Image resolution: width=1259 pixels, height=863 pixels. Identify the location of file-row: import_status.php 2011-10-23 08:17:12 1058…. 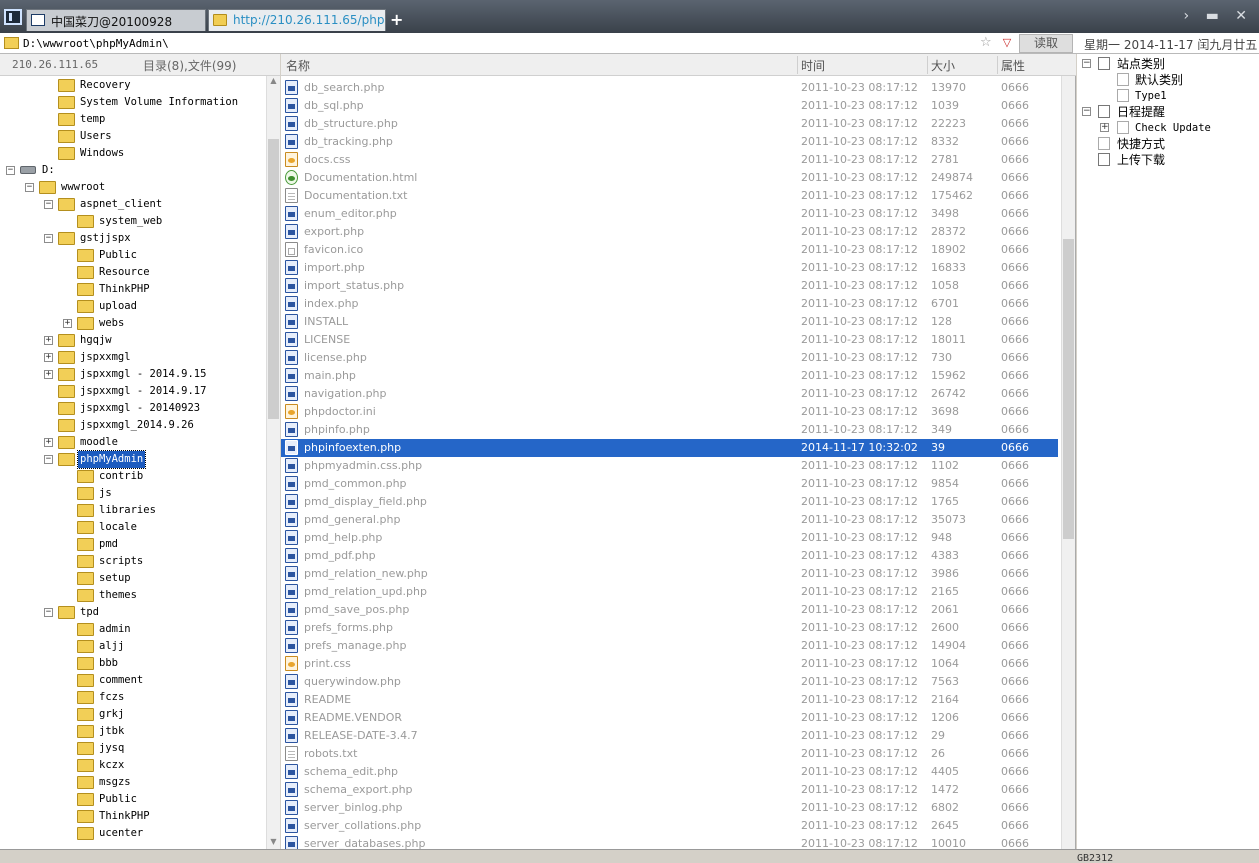
(669, 286).